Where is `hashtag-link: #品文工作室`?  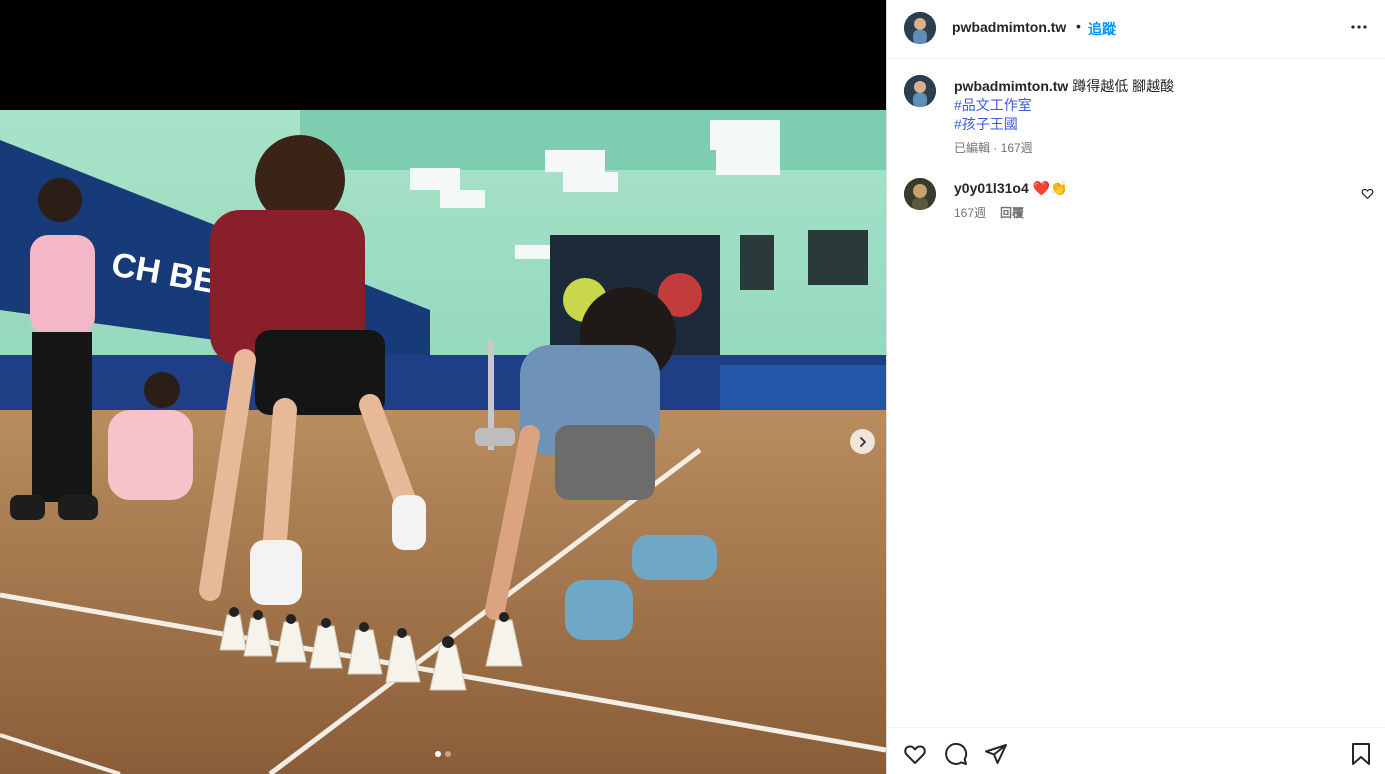 hashtag-link: #品文工作室 is located at coordinates (1164, 105).